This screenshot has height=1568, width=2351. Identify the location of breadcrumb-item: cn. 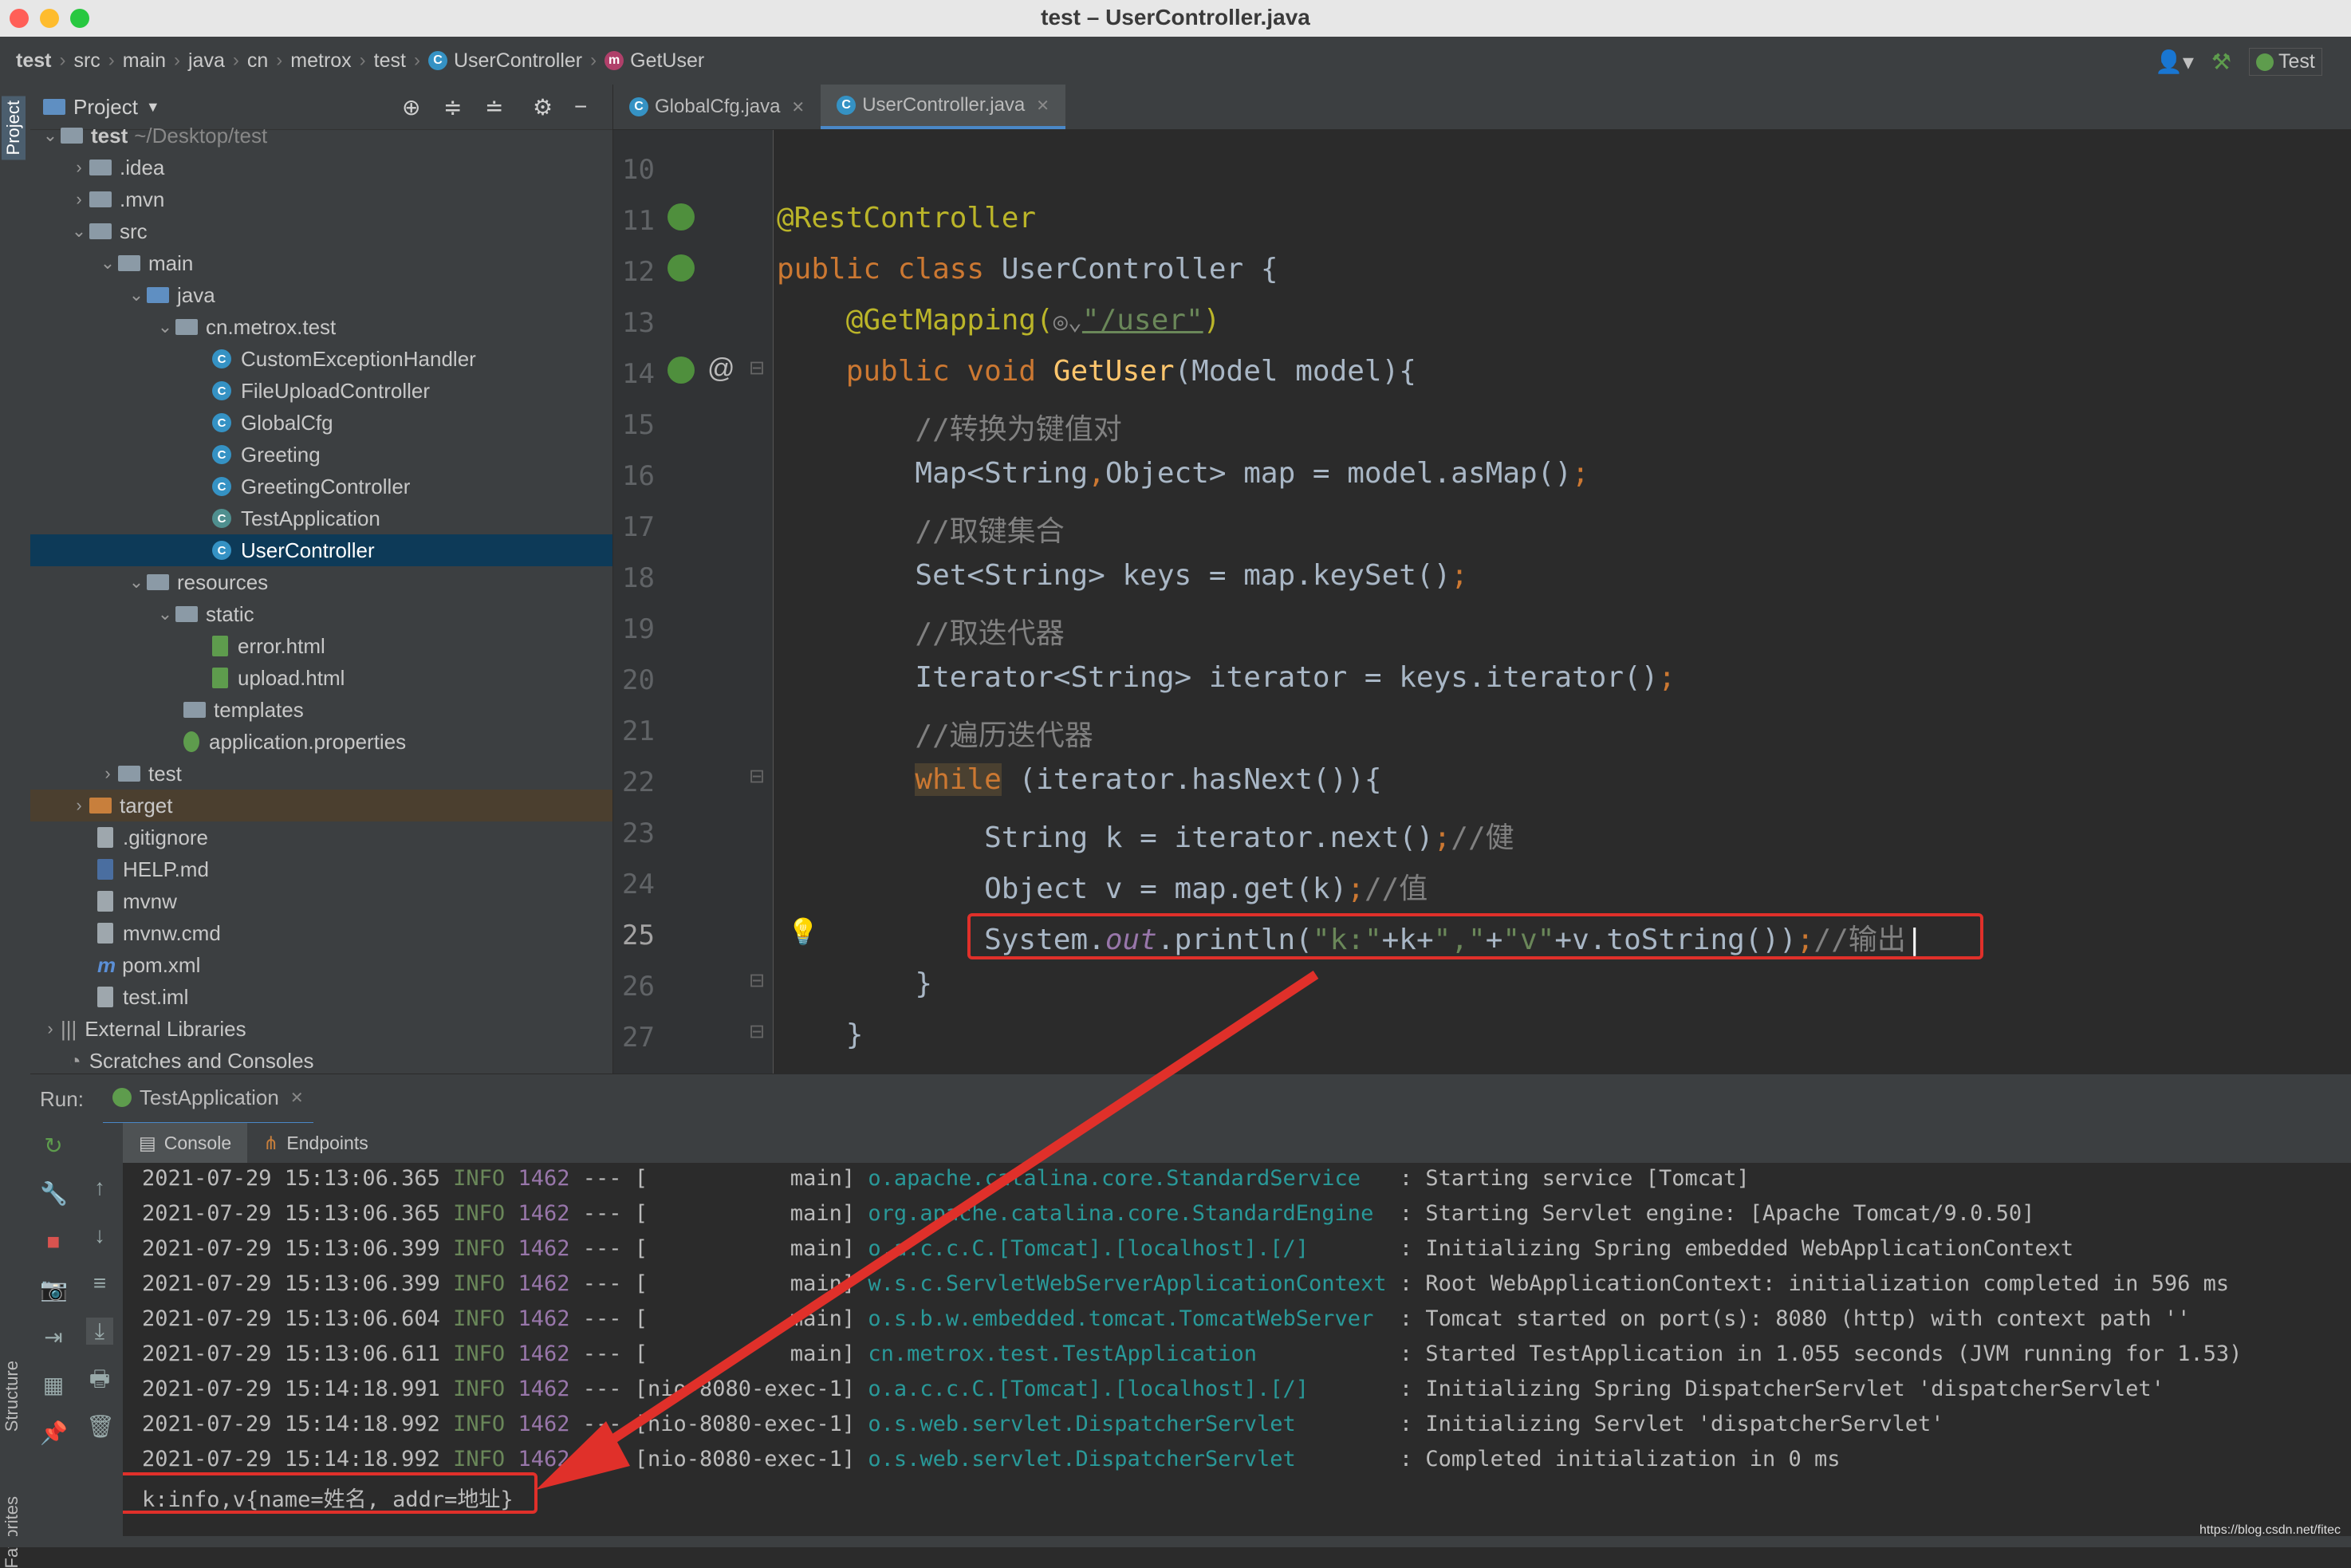
(257, 61).